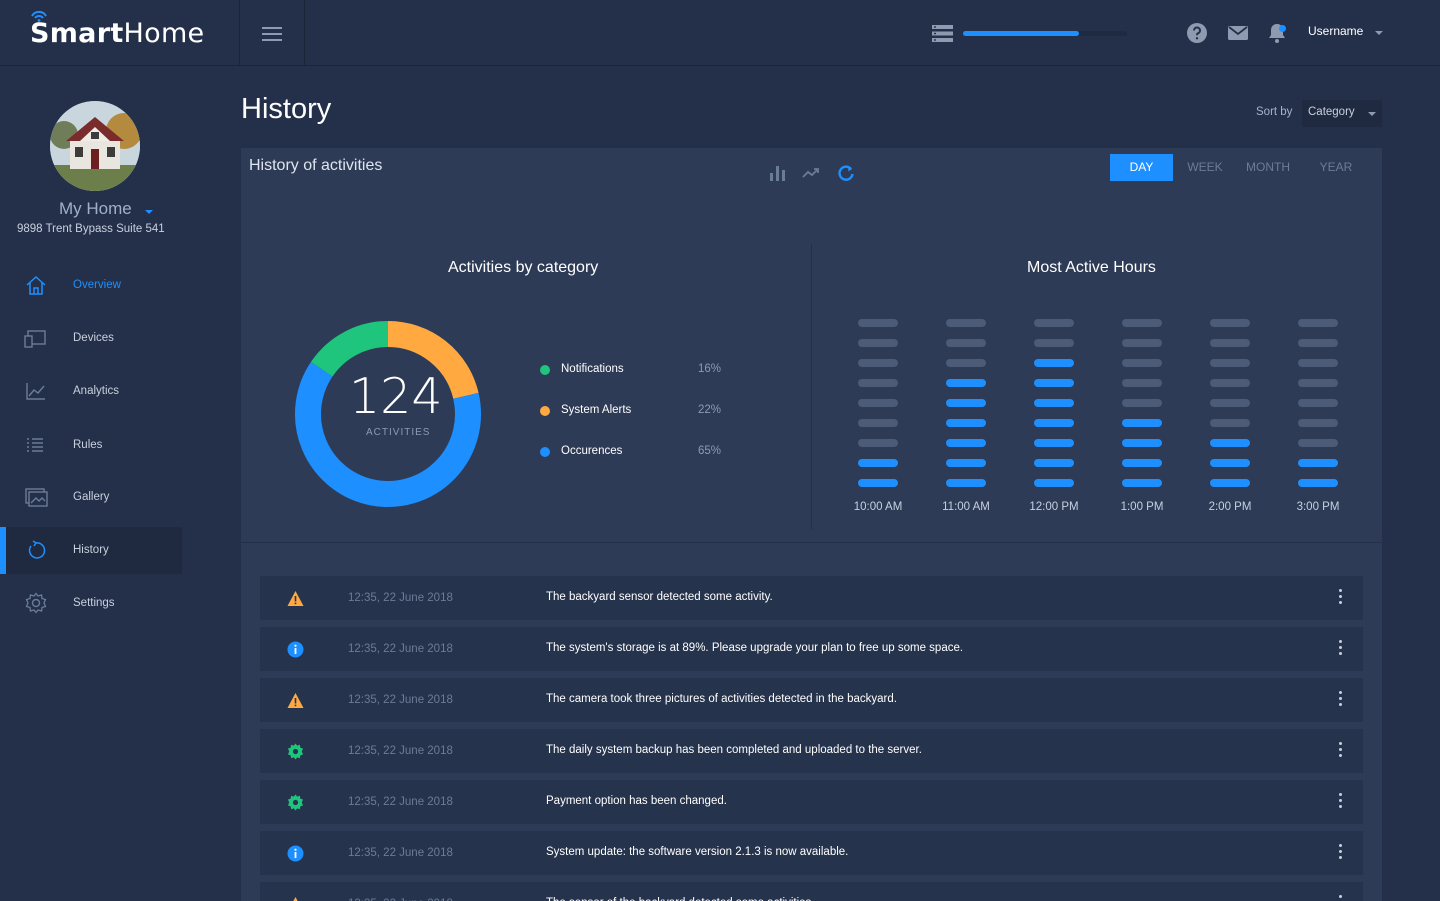 The height and width of the screenshot is (901, 1440). Describe the element at coordinates (91, 338) in the screenshot. I see `sidebar-item-devices: Devices` at that location.